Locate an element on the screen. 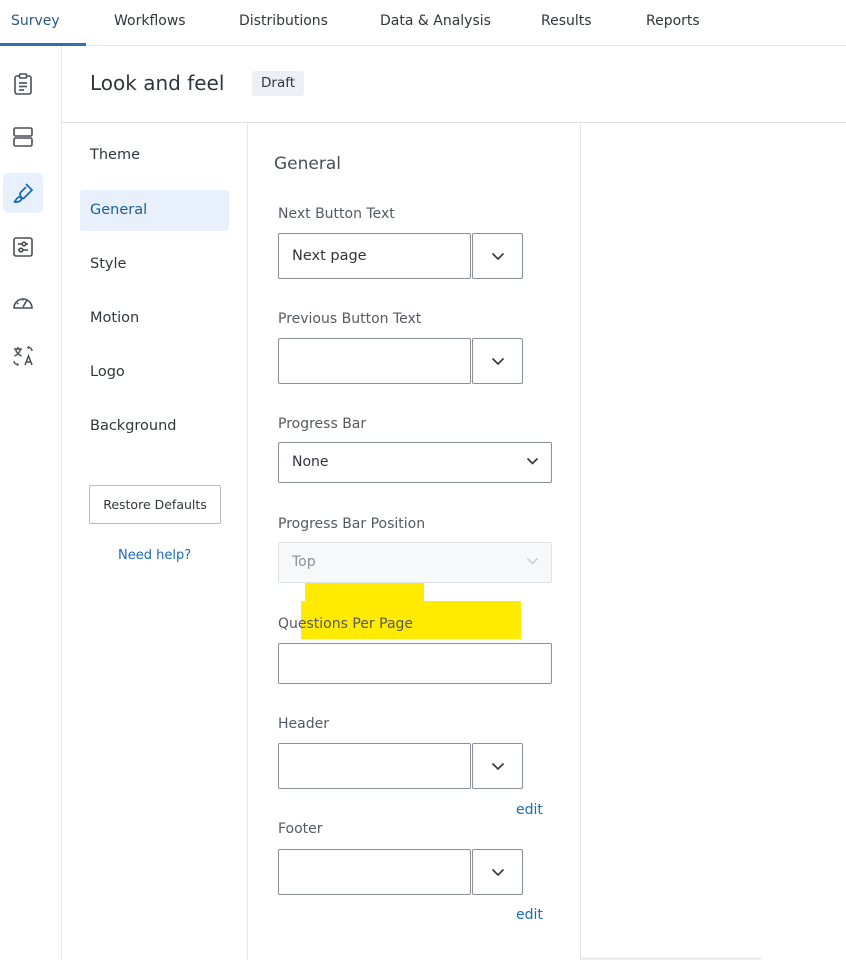  general-section-title: General is located at coordinates (307, 164).